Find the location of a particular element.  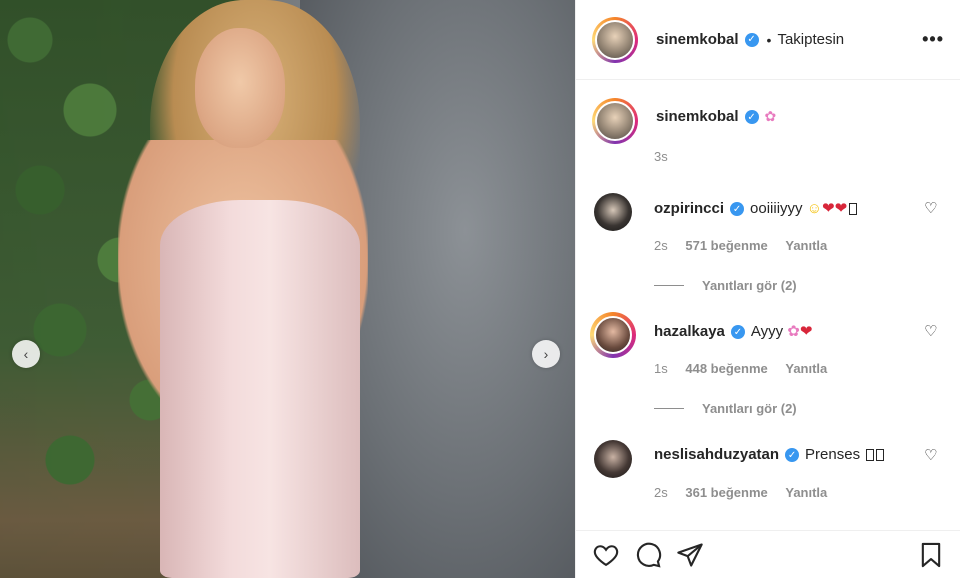

comment-meta: 1s 448 beğenme Yanıtla is located at coordinates (747, 368).